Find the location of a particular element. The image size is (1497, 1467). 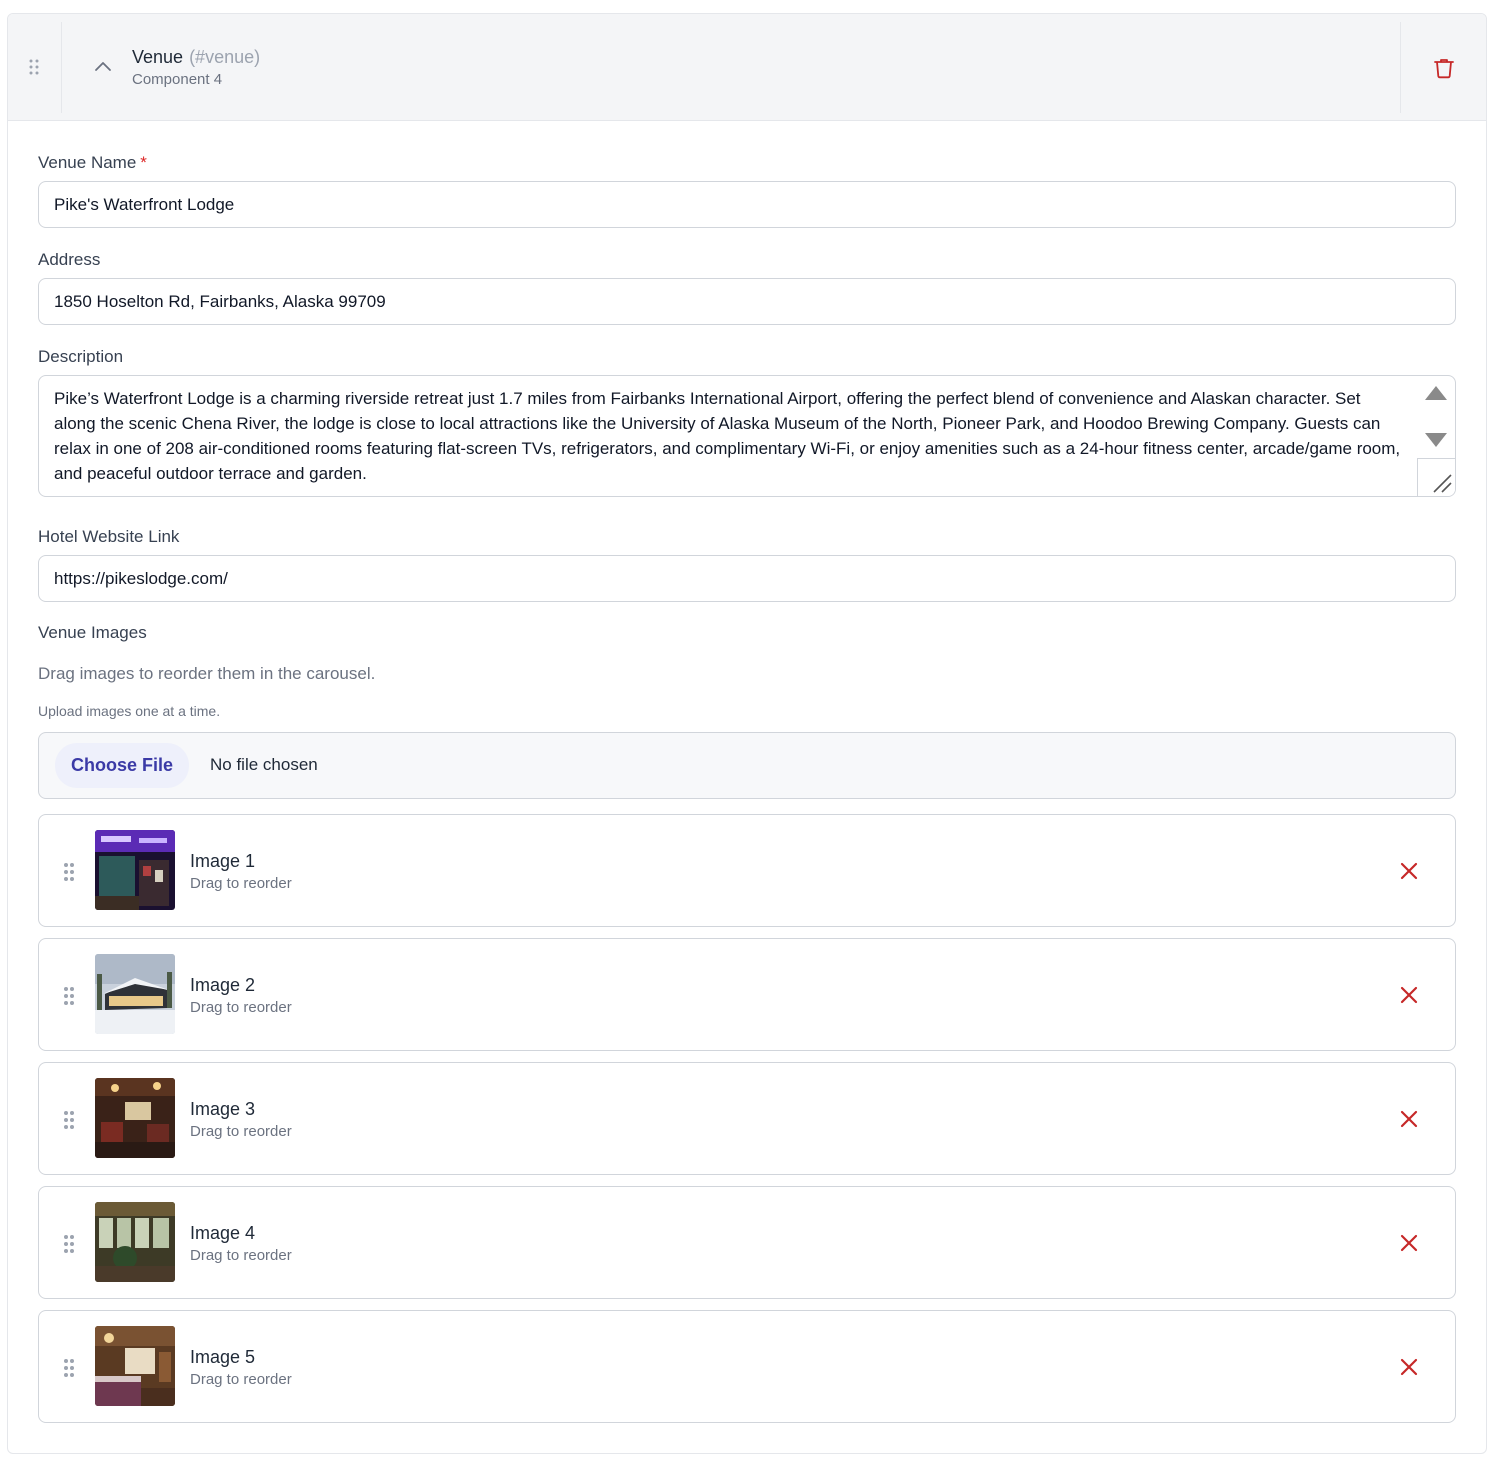

required-asterisk: * is located at coordinates (143, 162).